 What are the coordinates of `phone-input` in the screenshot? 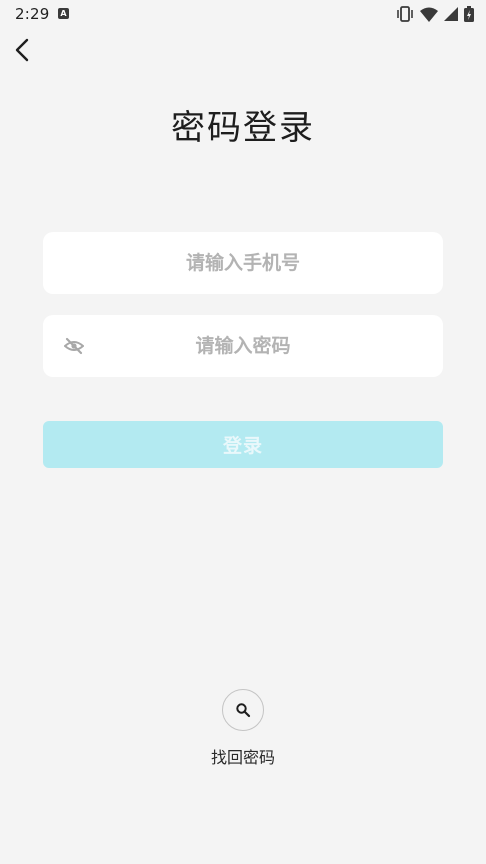 It's located at (243, 263).